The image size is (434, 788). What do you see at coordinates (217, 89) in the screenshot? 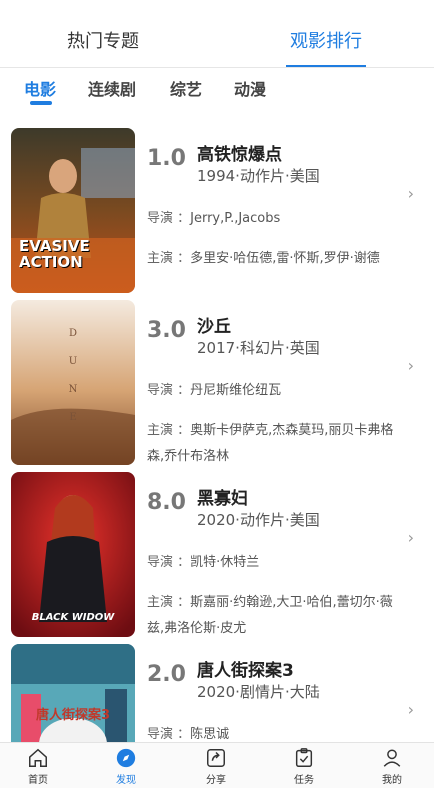
I see `category-tab-bar: 电影 连续剧 综艺 动漫` at bounding box center [217, 89].